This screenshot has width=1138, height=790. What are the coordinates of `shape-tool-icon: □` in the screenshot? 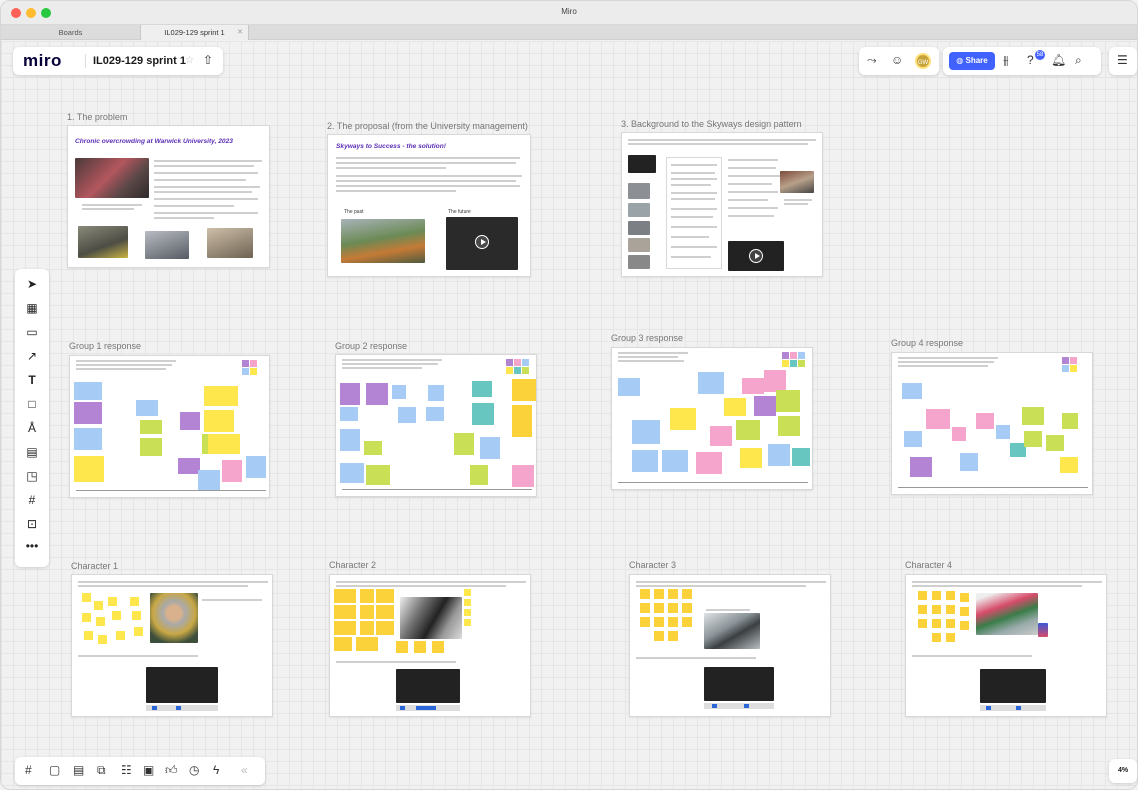 It's located at (32, 404).